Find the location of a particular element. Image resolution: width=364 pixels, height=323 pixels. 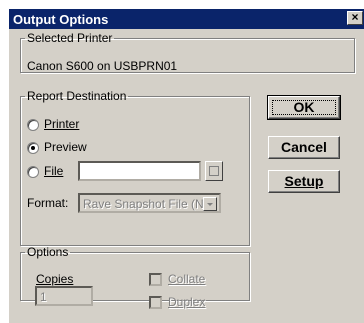

radio-selected-dot is located at coordinates (33, 148).